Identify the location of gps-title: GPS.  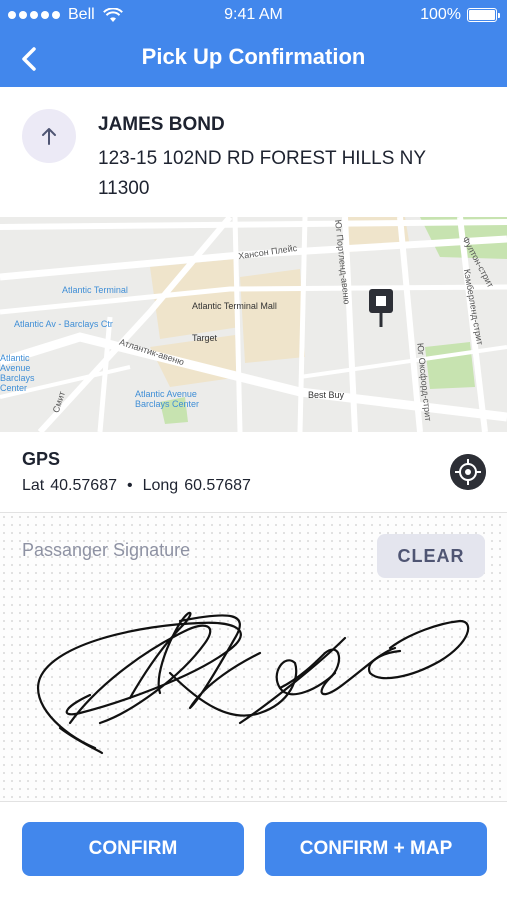
(41, 459).